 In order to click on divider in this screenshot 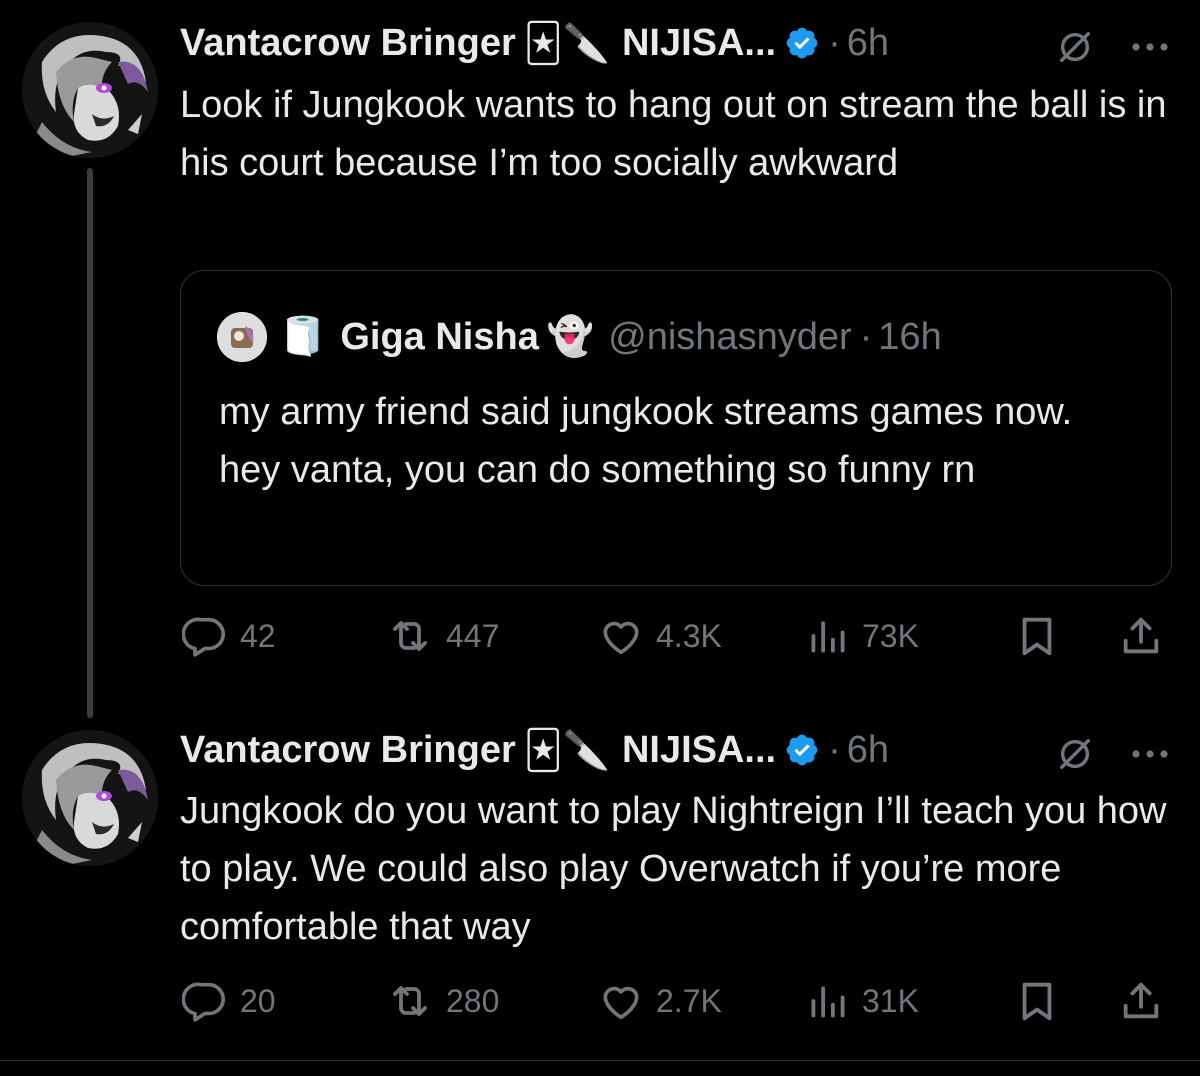, I will do `click(600, 1060)`.